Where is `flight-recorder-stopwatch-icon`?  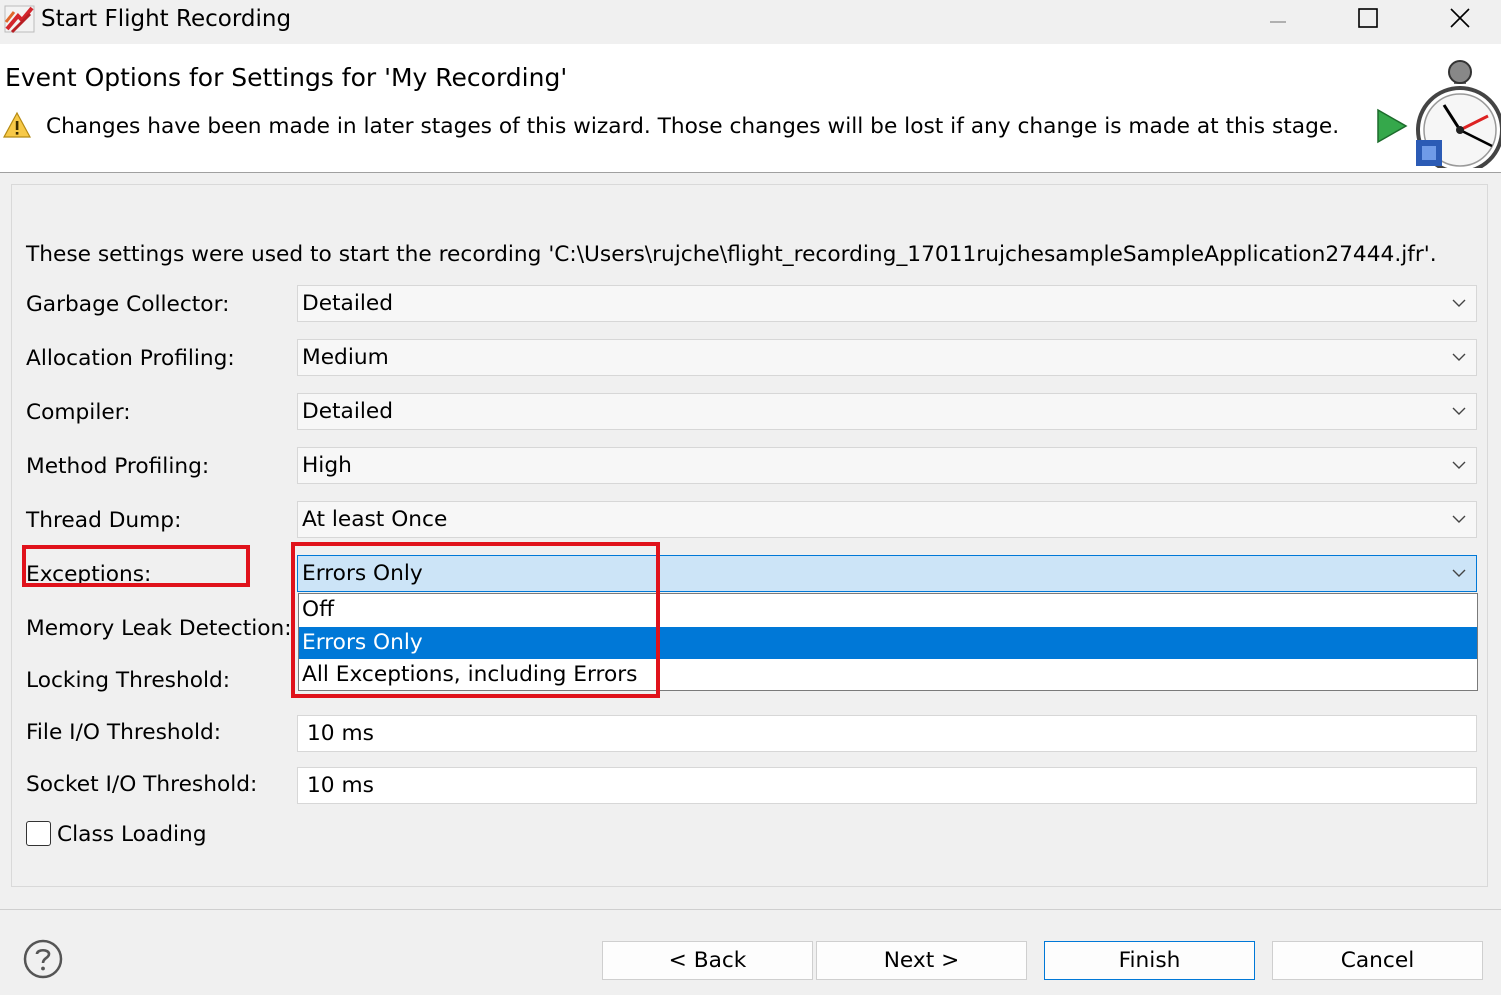 flight-recorder-stopwatch-icon is located at coordinates (1438, 112).